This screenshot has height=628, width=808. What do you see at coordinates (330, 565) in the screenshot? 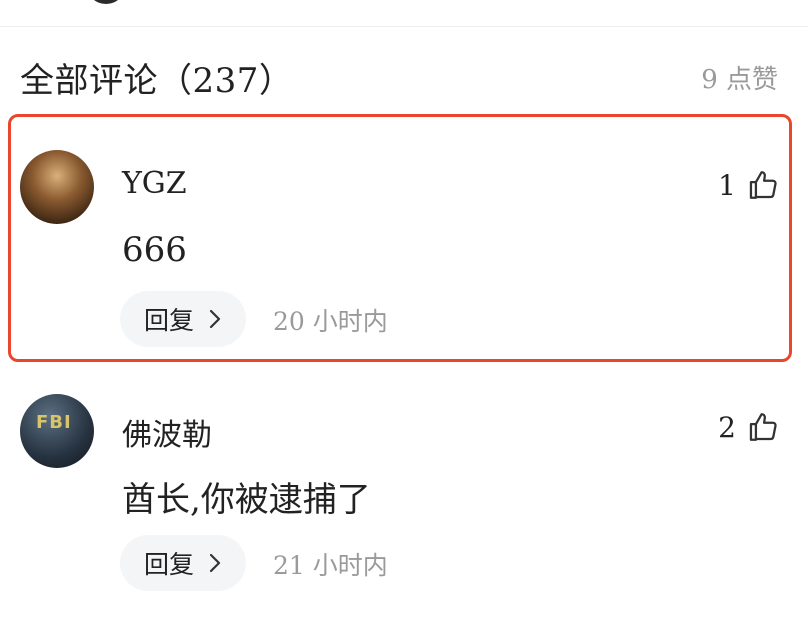
I see `comment-timestamp: 21 小时内` at bounding box center [330, 565].